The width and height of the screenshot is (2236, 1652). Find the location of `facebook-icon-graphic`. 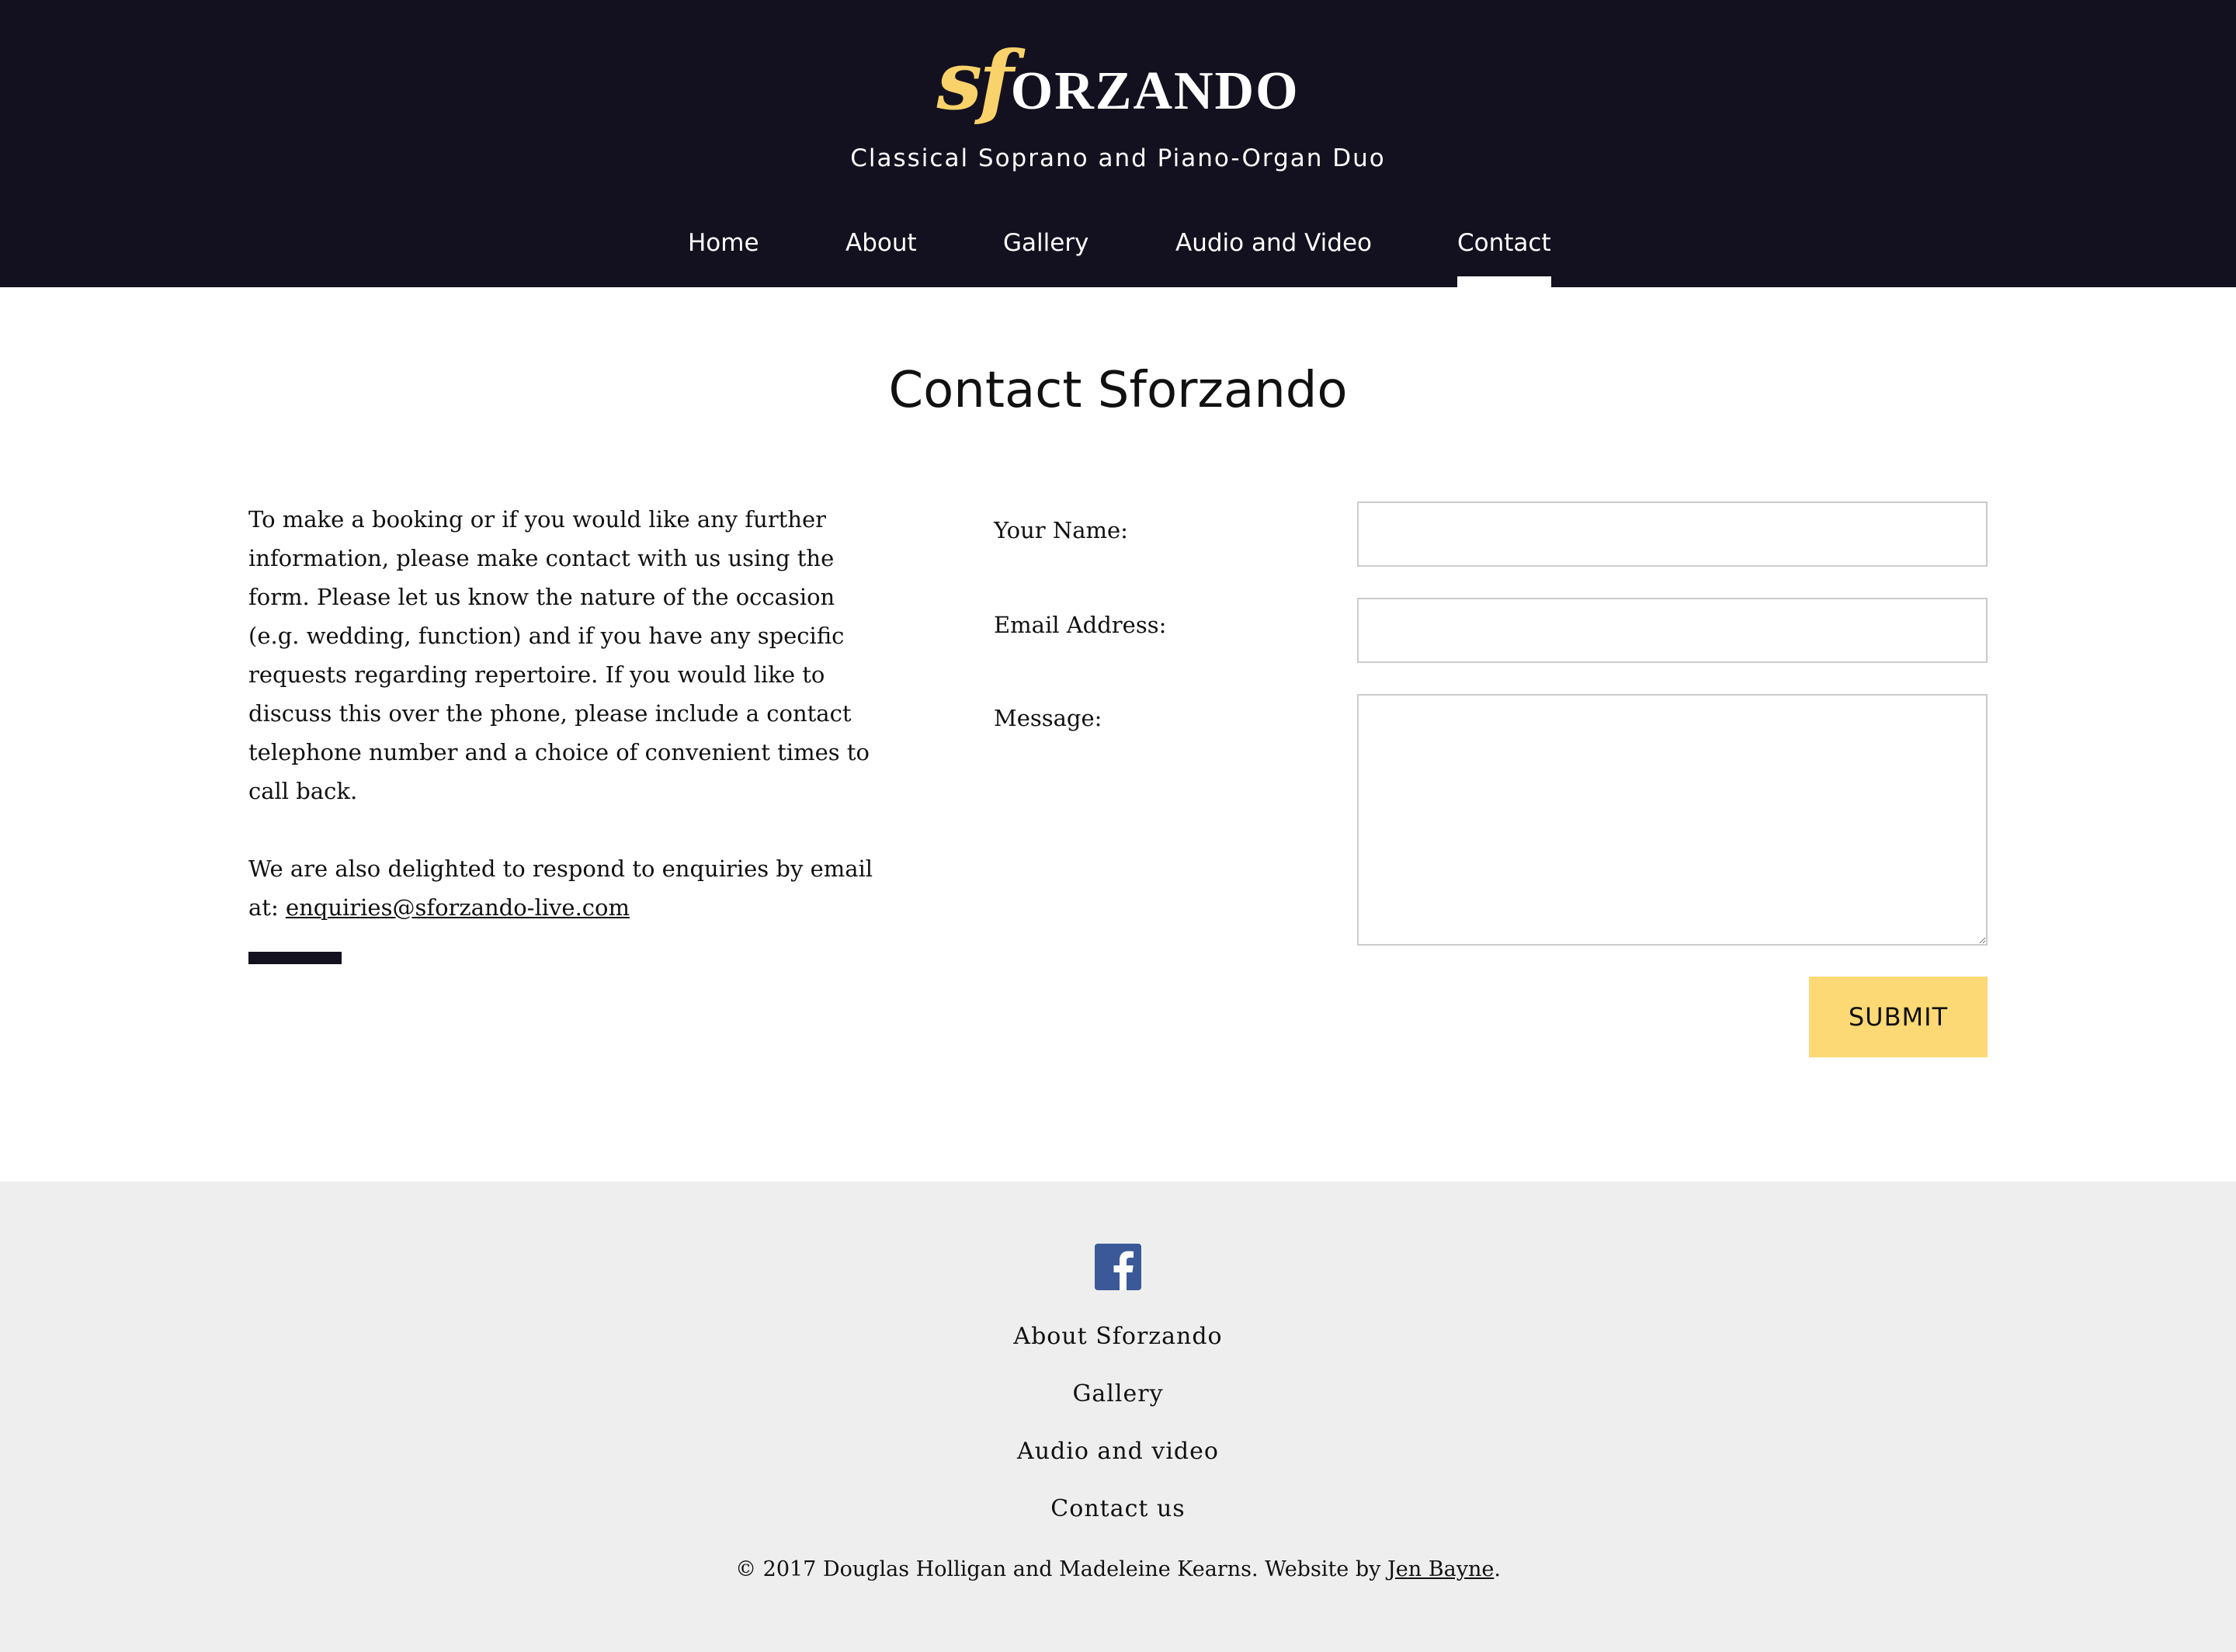

facebook-icon-graphic is located at coordinates (1118, 1267).